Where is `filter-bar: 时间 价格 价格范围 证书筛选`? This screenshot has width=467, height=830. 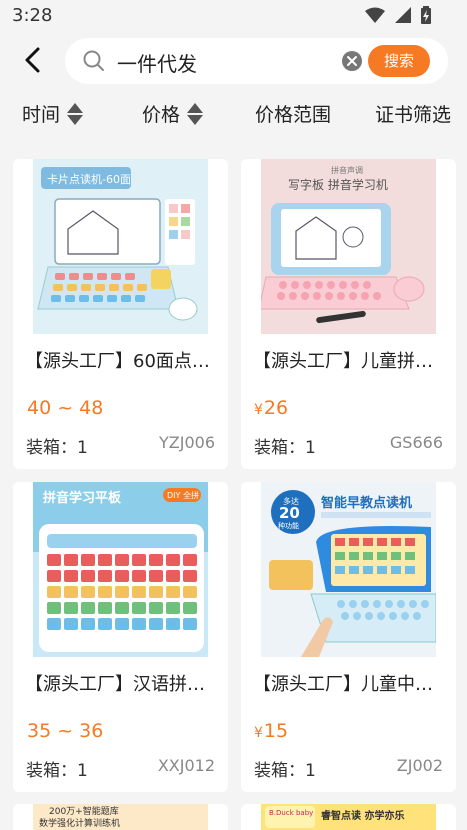 filter-bar: 时间 价格 价格范围 证书筛选 is located at coordinates (233, 113).